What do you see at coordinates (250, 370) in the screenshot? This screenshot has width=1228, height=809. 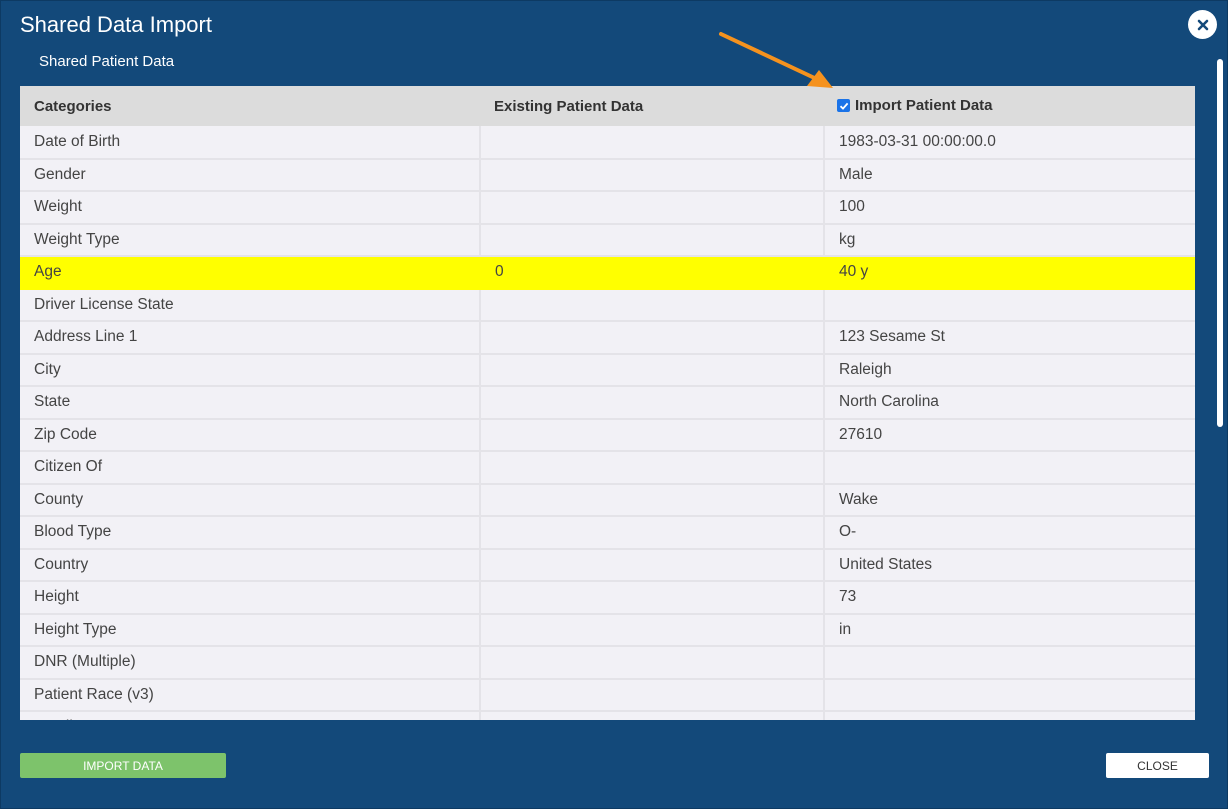 I see `cell-category: City` at bounding box center [250, 370].